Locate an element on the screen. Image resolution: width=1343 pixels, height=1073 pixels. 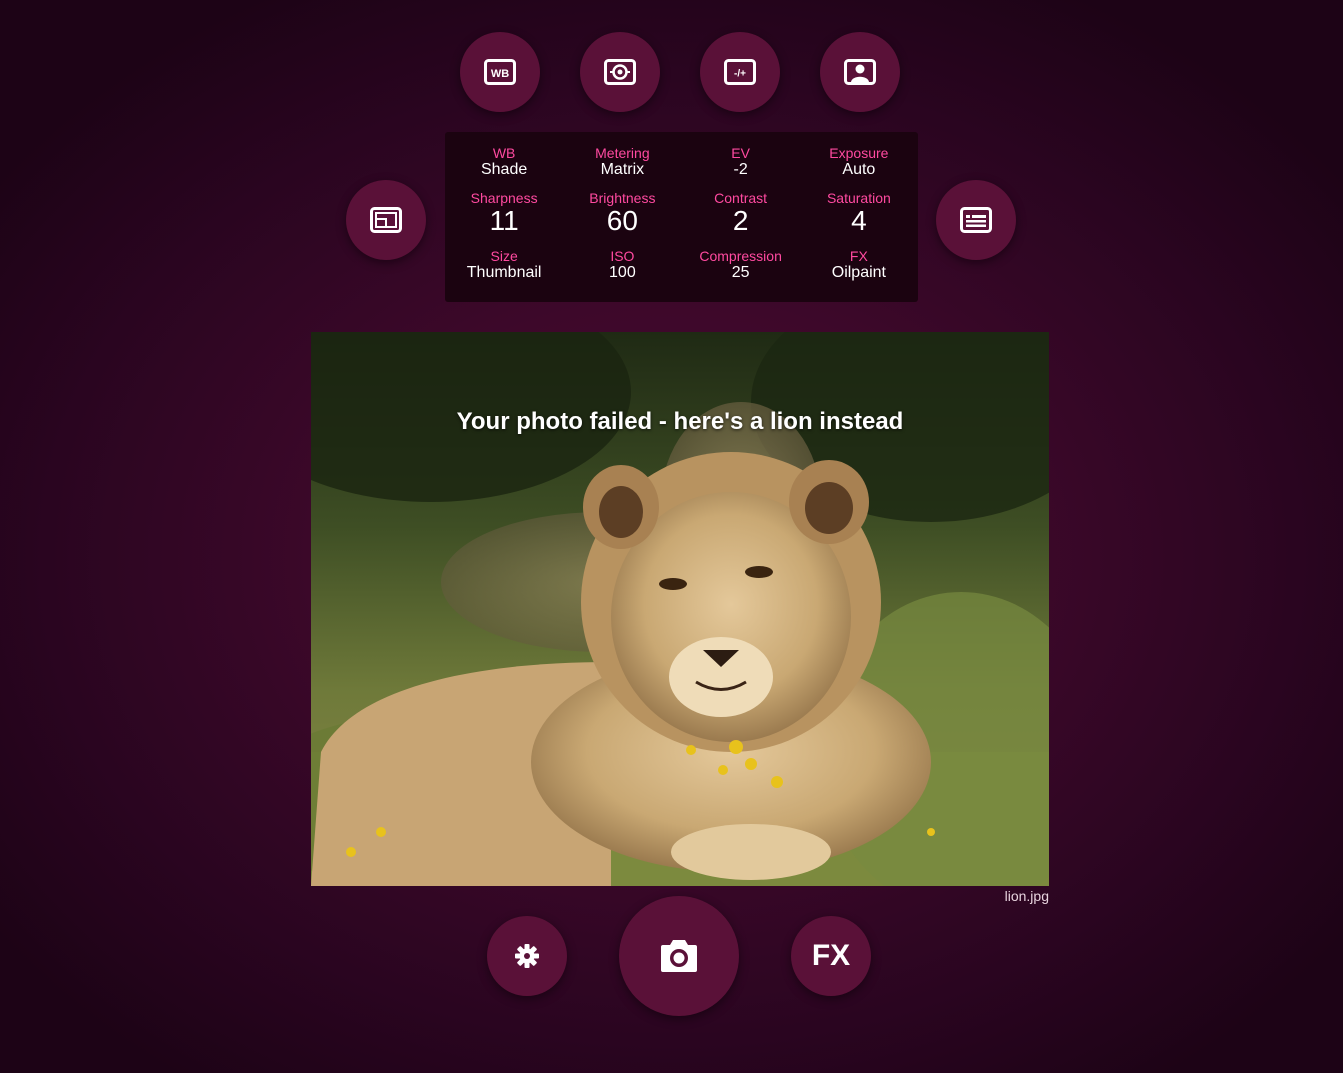
setting-wb: WB Shade is located at coordinates (504, 167).